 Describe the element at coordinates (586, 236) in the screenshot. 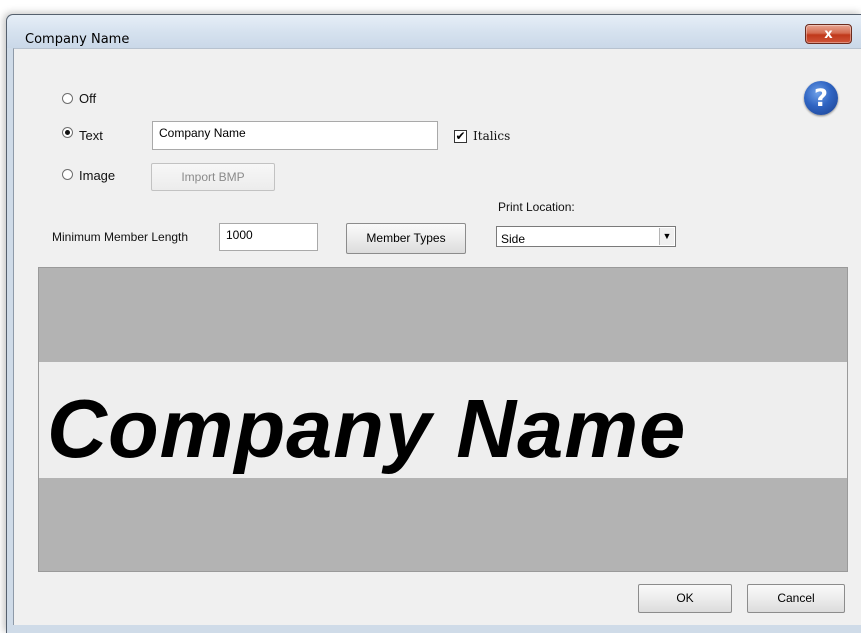

I see `print-location-select: Side ▼` at that location.